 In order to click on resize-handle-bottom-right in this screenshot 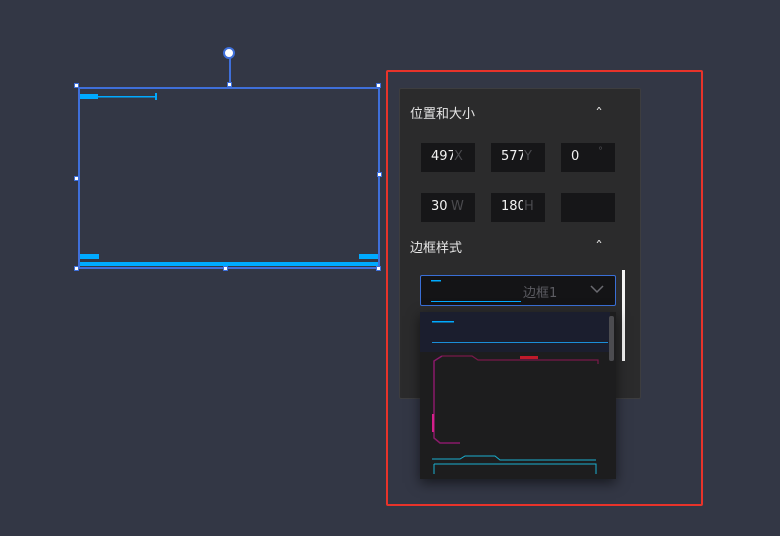, I will do `click(378, 268)`.